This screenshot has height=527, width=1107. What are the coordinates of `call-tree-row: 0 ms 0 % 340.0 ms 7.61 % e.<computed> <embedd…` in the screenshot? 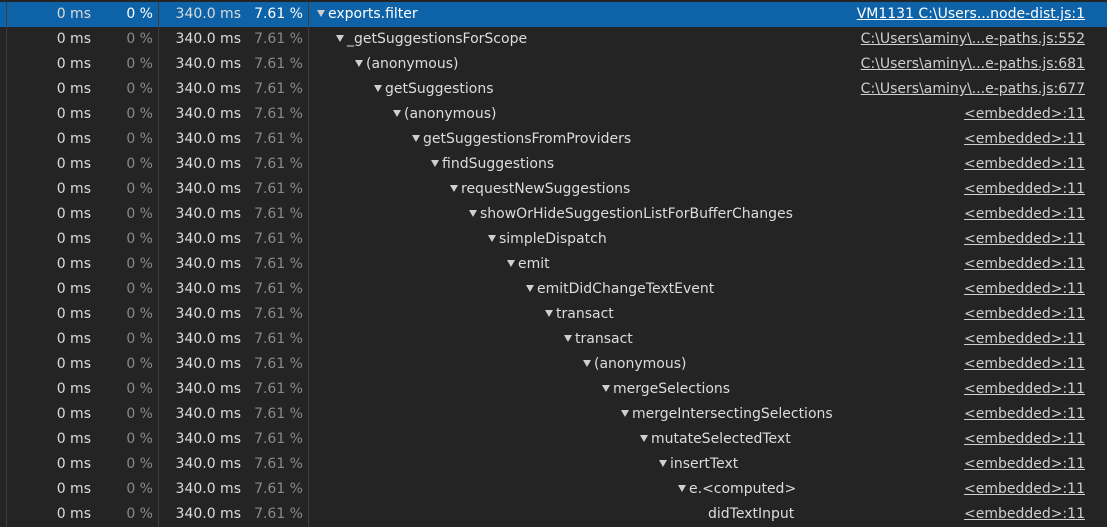 It's located at (553, 489).